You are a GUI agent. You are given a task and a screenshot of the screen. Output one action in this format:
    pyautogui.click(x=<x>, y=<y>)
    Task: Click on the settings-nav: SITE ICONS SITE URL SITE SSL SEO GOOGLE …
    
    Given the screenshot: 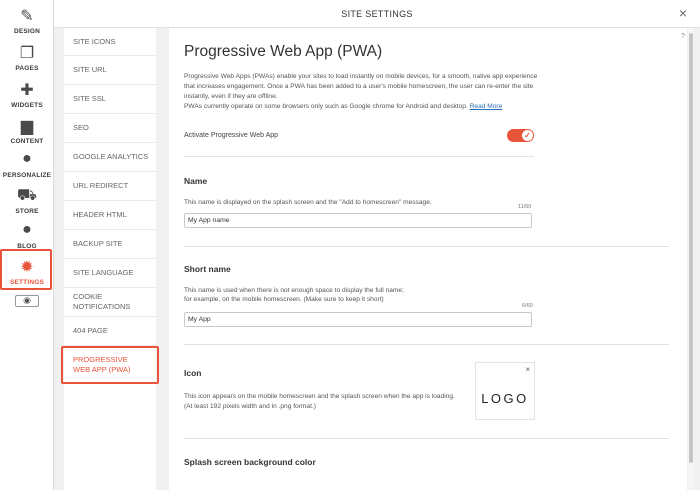 What is the action you would take?
    pyautogui.click(x=110, y=259)
    